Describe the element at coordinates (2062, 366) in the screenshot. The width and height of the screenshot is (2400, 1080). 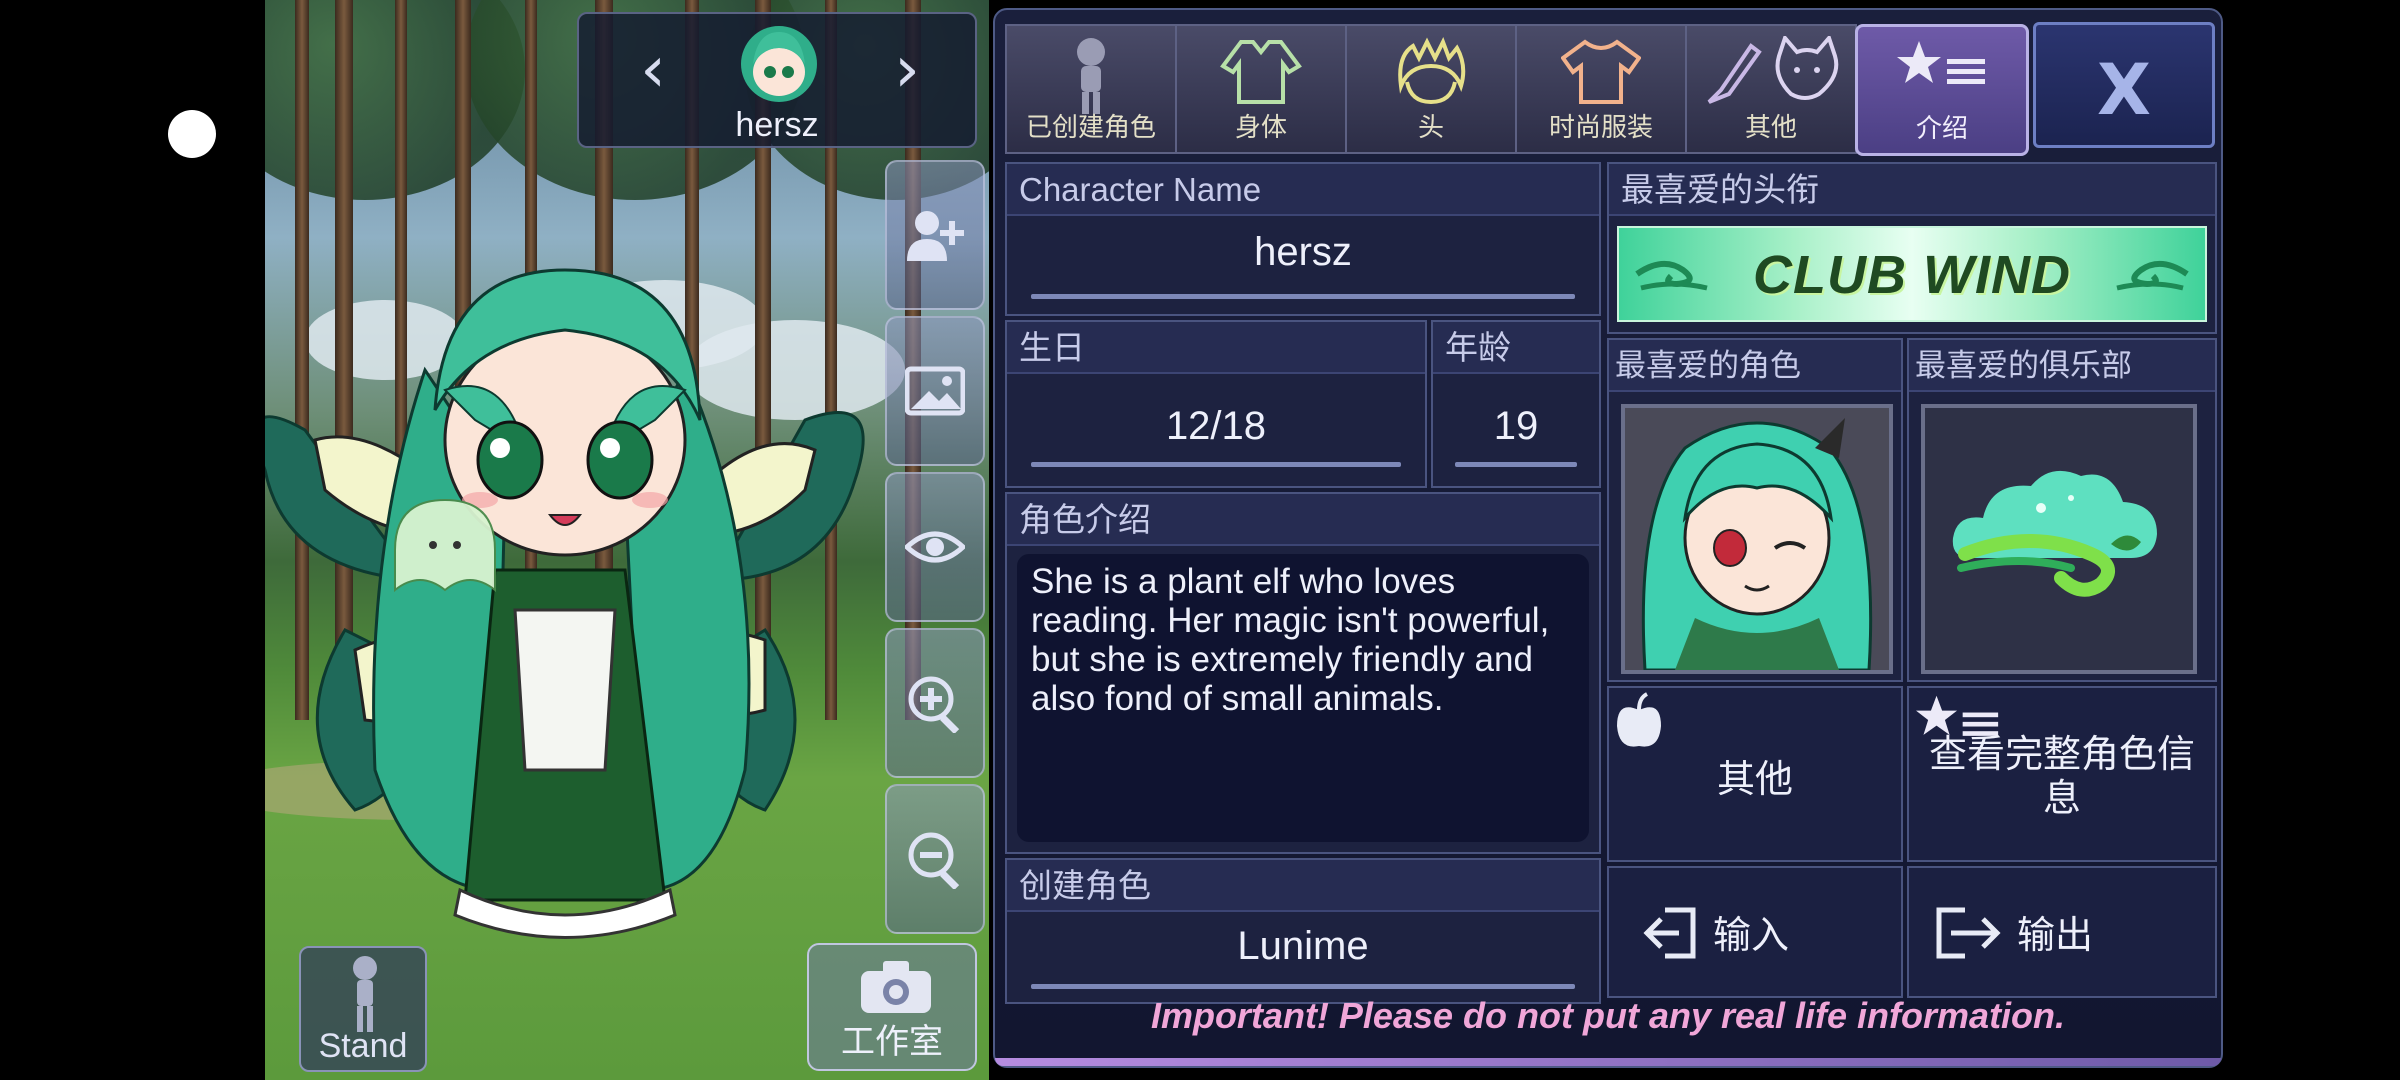
I see `field-label: 最喜爱的俱乐部` at that location.